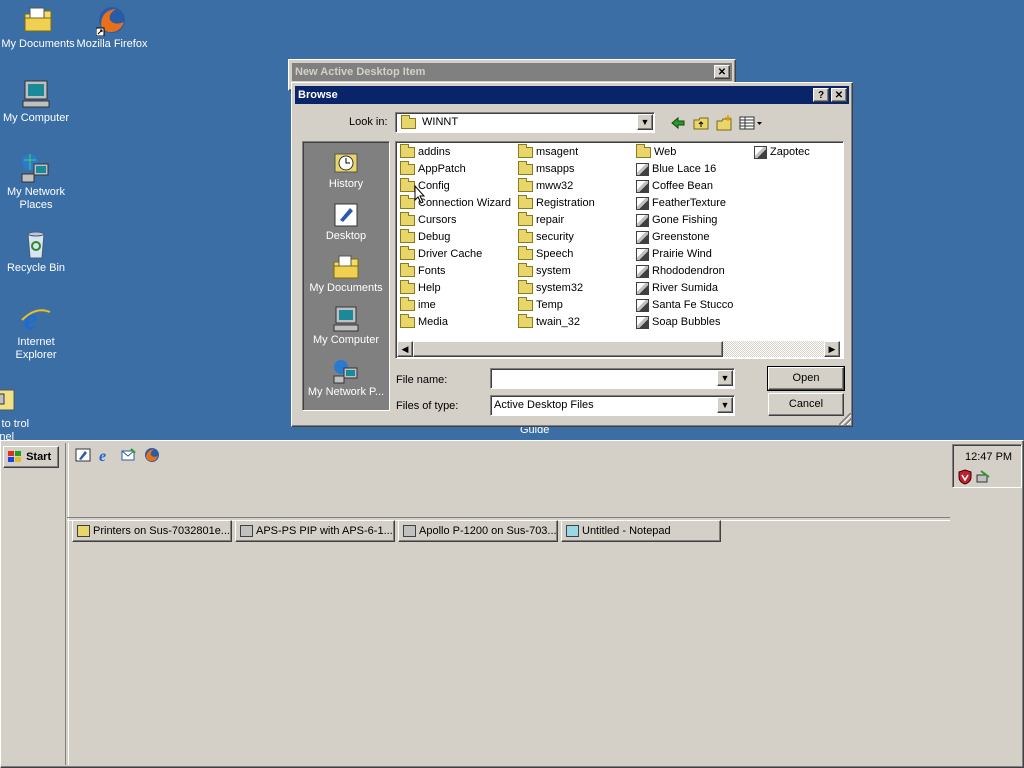  What do you see at coordinates (782, 152) in the screenshot?
I see `file-item: Zapotec` at bounding box center [782, 152].